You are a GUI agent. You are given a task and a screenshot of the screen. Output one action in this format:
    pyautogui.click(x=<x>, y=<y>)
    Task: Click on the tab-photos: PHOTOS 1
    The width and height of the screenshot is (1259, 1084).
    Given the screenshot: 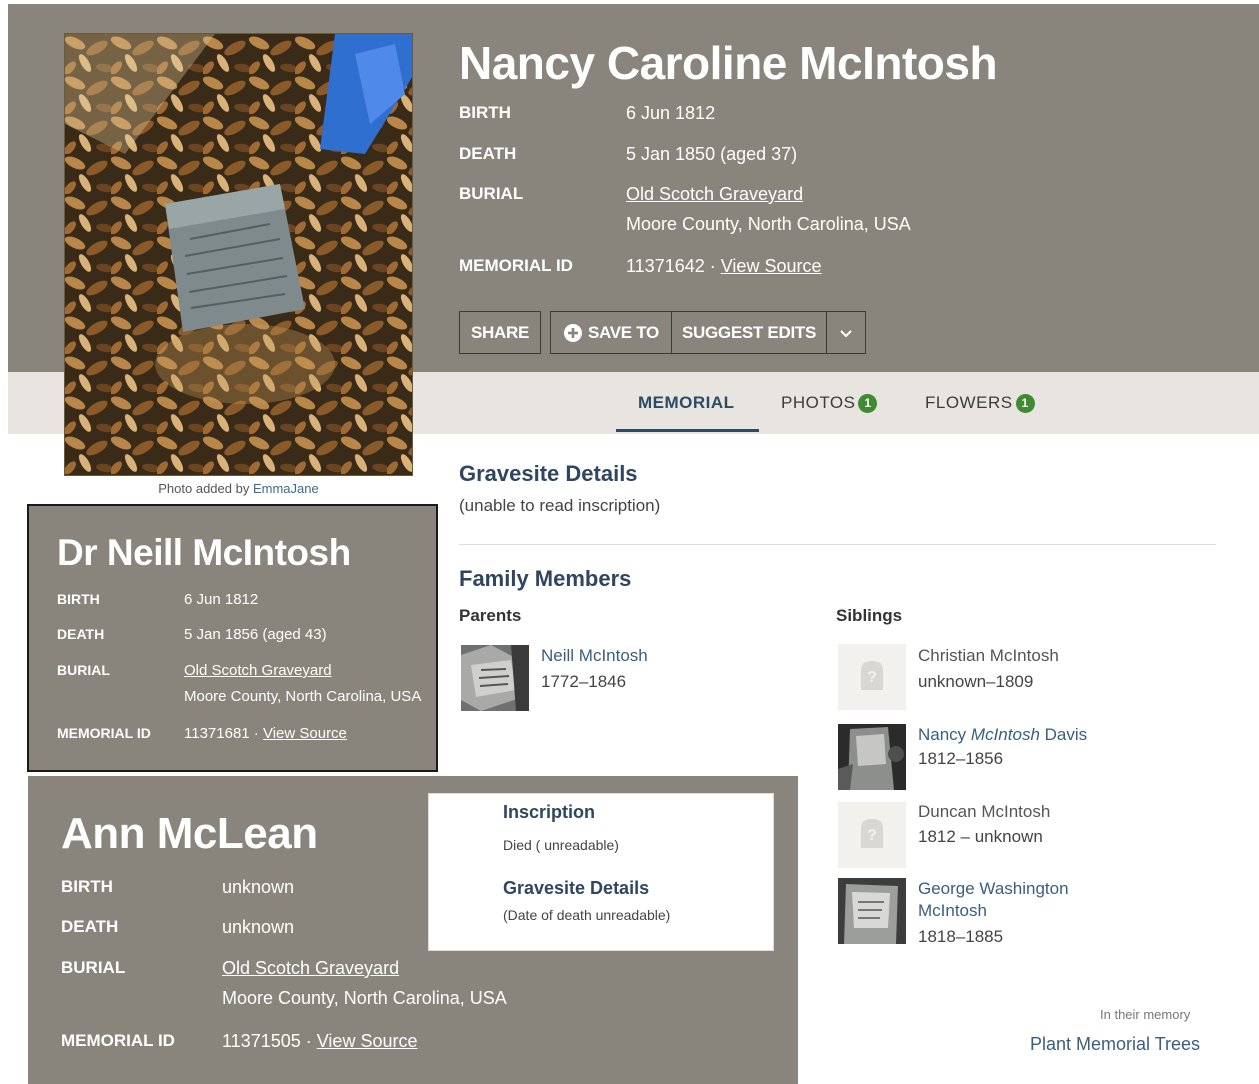 What is the action you would take?
    pyautogui.click(x=829, y=403)
    